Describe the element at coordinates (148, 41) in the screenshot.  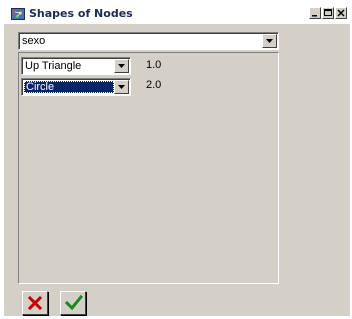
I see `attribute-select: sexo` at that location.